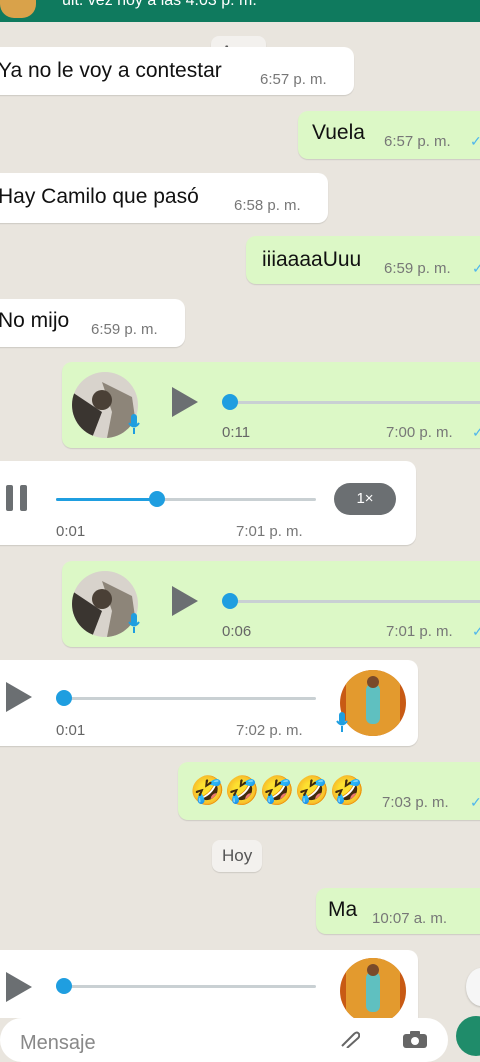 Image resolution: width=480 pixels, height=1062 pixels. What do you see at coordinates (35, 320) in the screenshot?
I see `message-text: No mijo` at bounding box center [35, 320].